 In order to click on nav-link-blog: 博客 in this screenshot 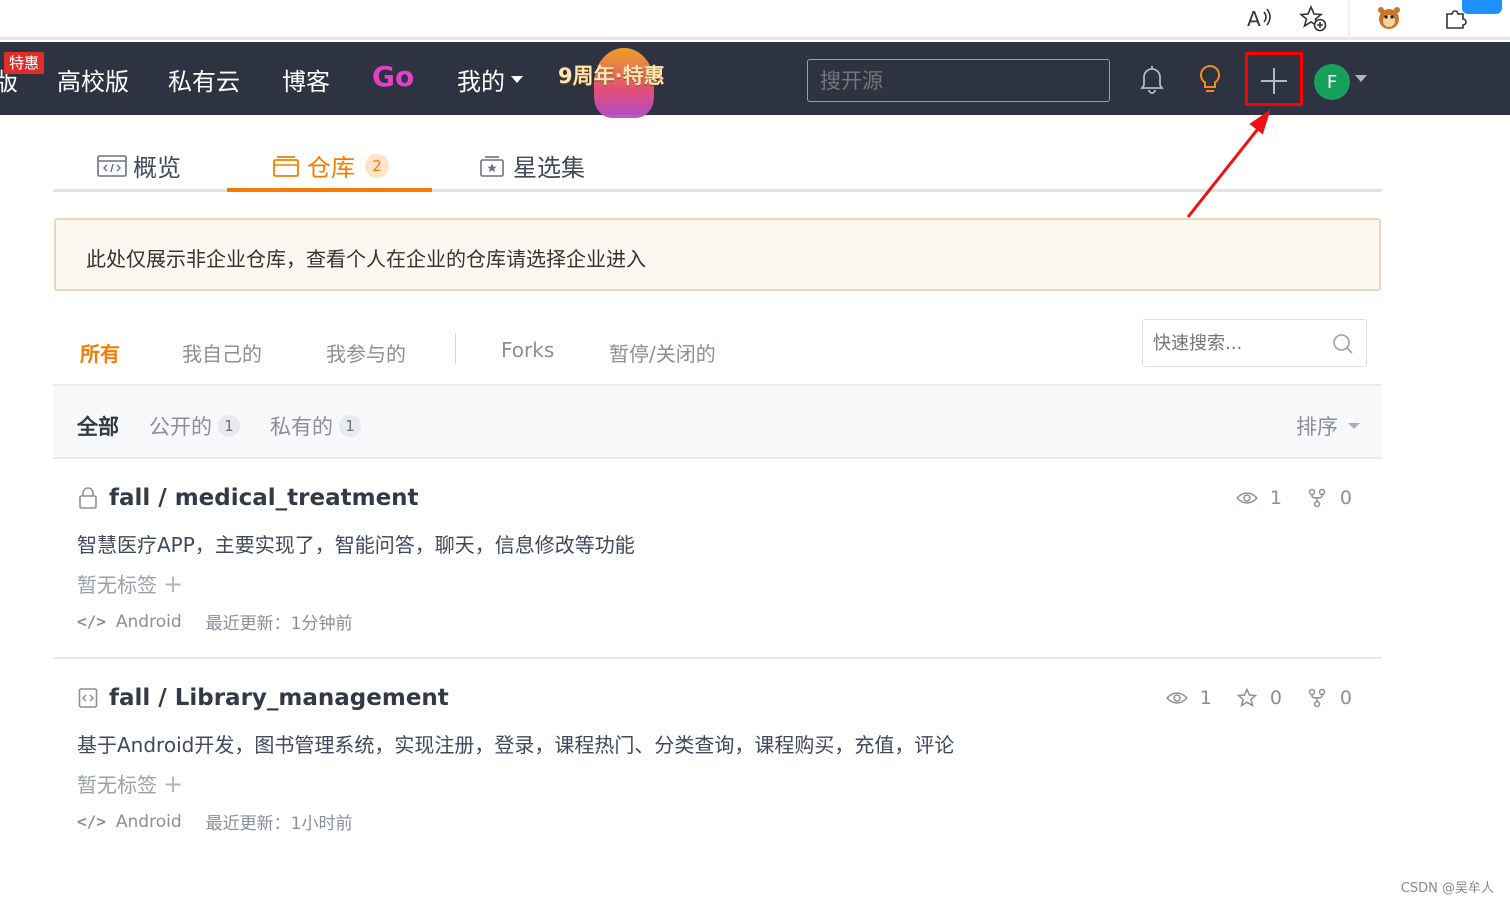, I will do `click(306, 79)`.